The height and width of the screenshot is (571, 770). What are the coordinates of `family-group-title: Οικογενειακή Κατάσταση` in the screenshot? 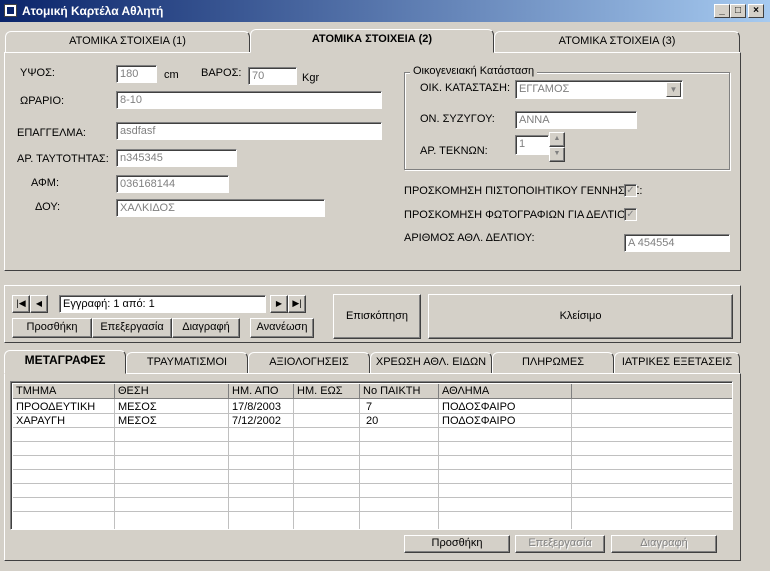 It's located at (474, 71).